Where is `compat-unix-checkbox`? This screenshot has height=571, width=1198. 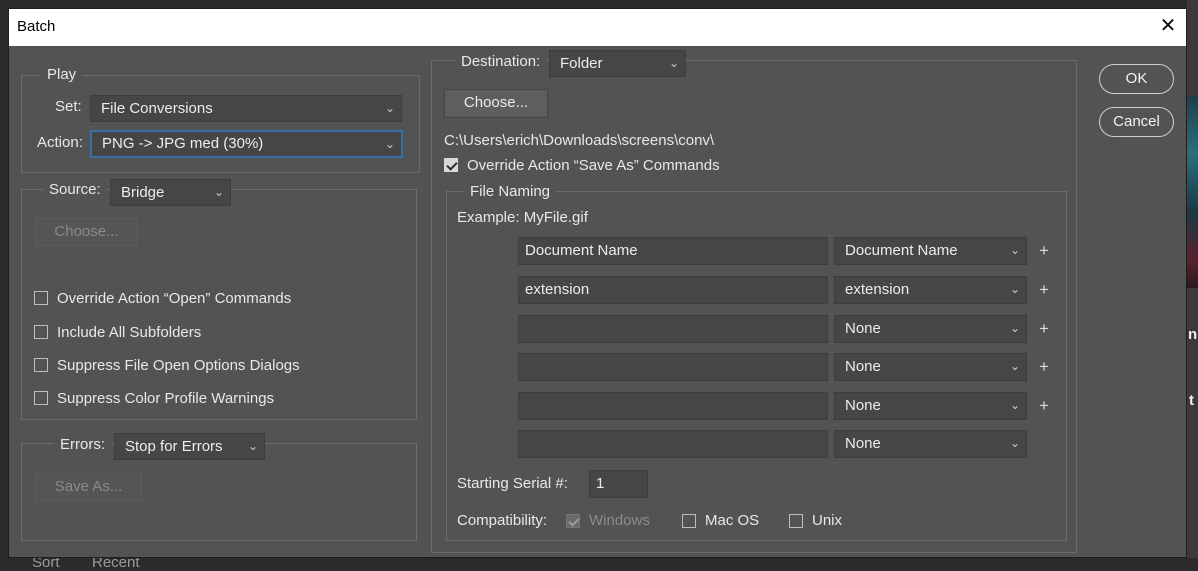
compat-unix-checkbox is located at coordinates (796, 521).